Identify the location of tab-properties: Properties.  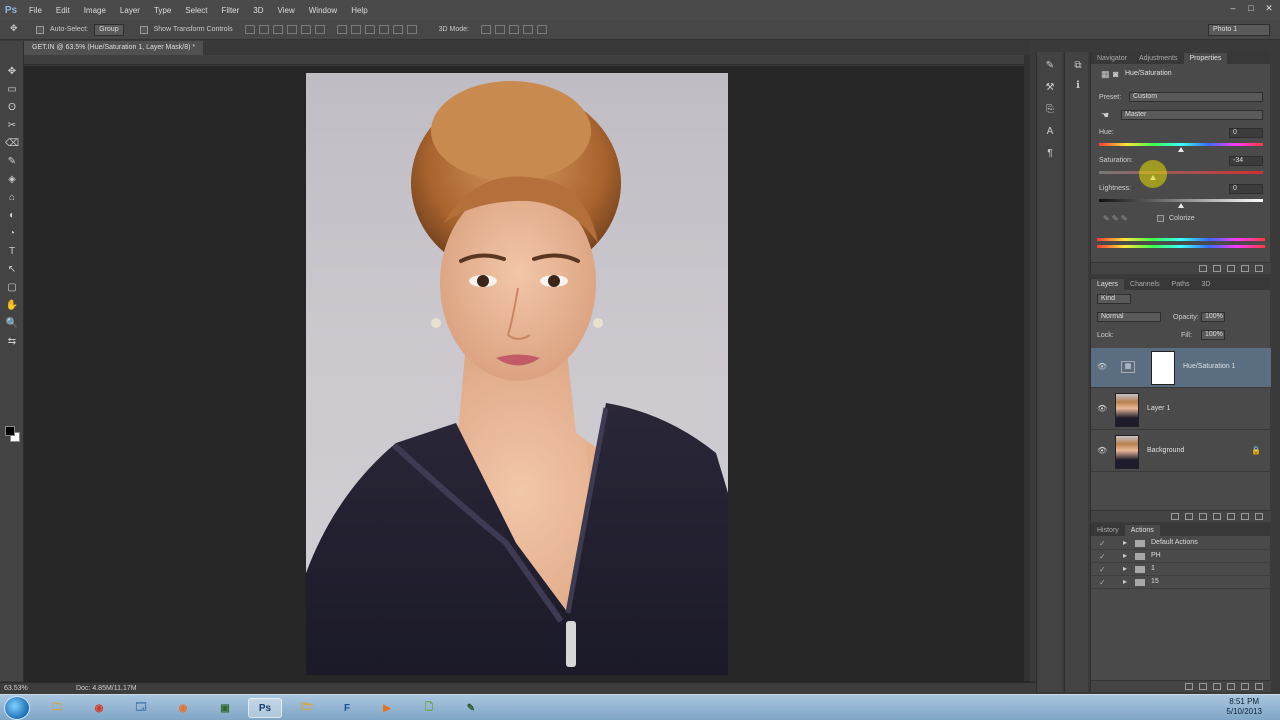
(1205, 58).